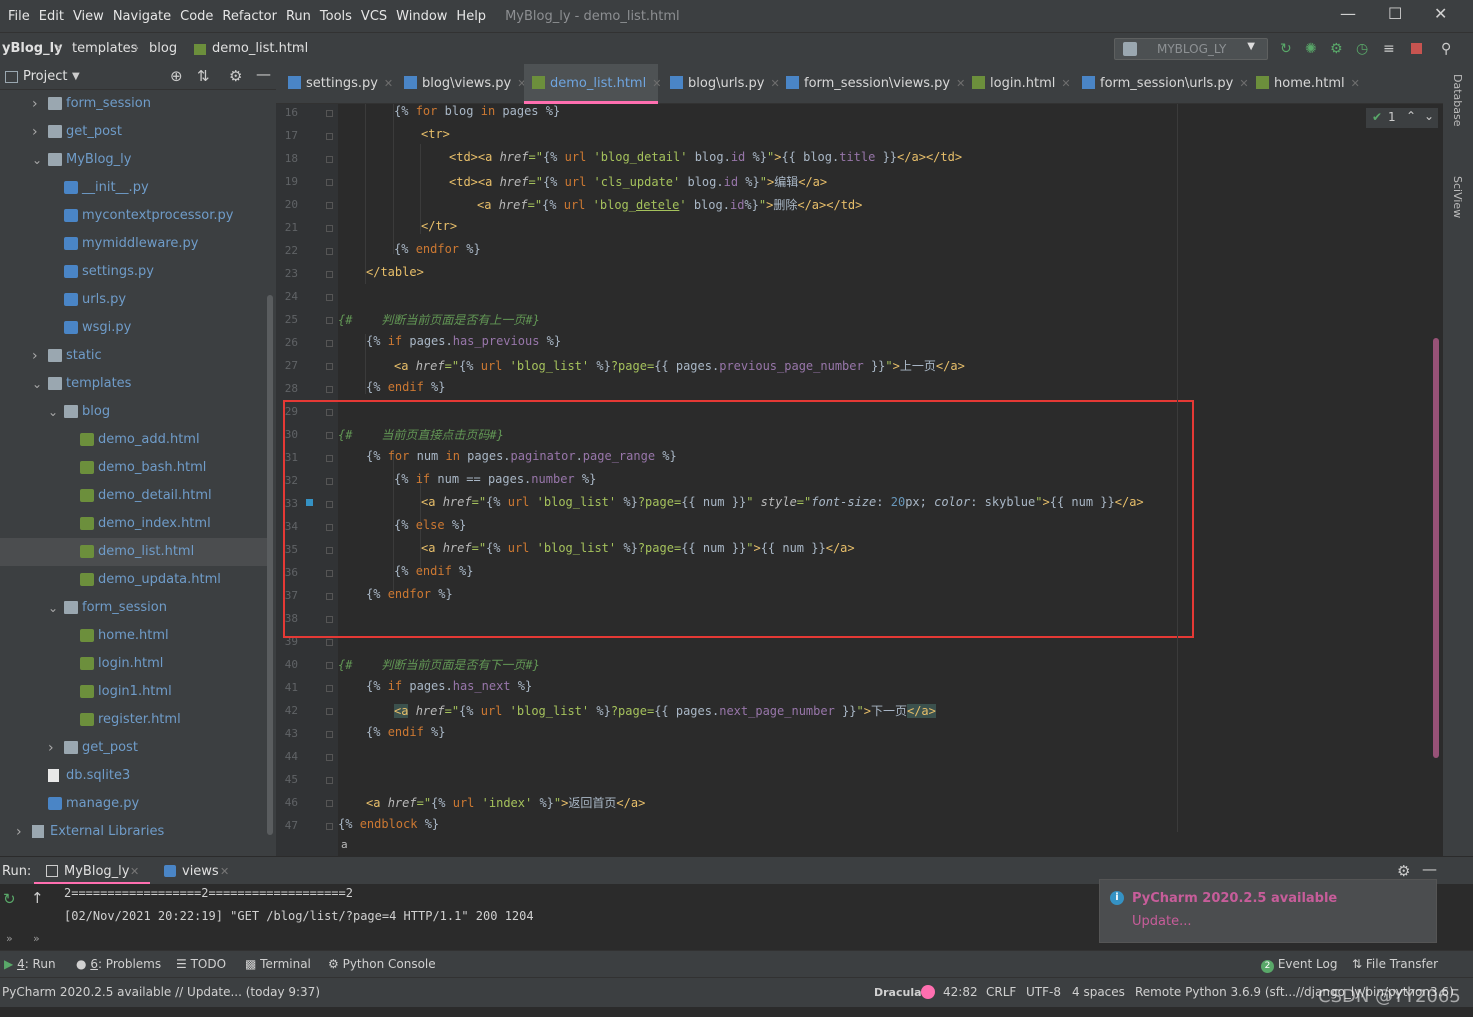 The image size is (1473, 1017). Describe the element at coordinates (298, 16) in the screenshot. I see `menu-run: Run` at that location.